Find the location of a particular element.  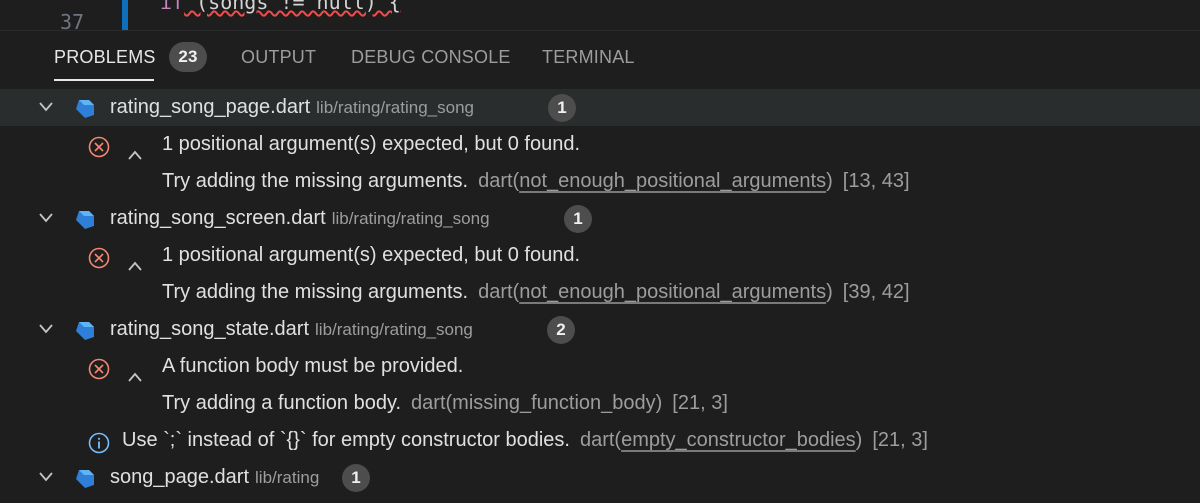

problem-row: A function body must be provided. is located at coordinates (600, 366).